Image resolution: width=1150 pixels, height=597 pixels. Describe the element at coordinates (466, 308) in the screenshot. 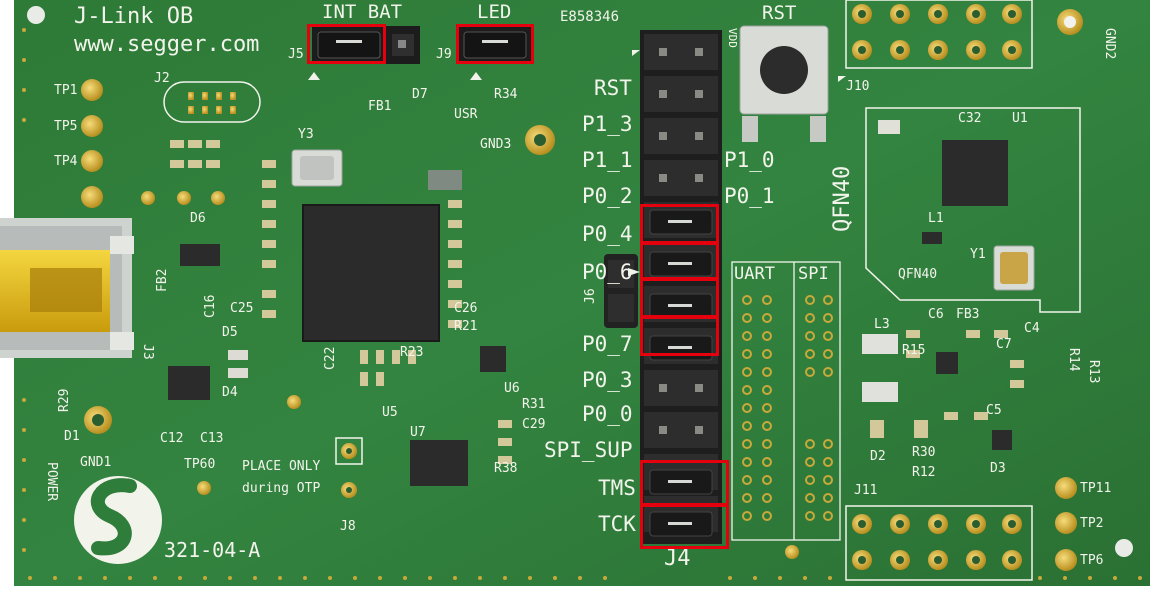

I see `c26-label: C26` at that location.